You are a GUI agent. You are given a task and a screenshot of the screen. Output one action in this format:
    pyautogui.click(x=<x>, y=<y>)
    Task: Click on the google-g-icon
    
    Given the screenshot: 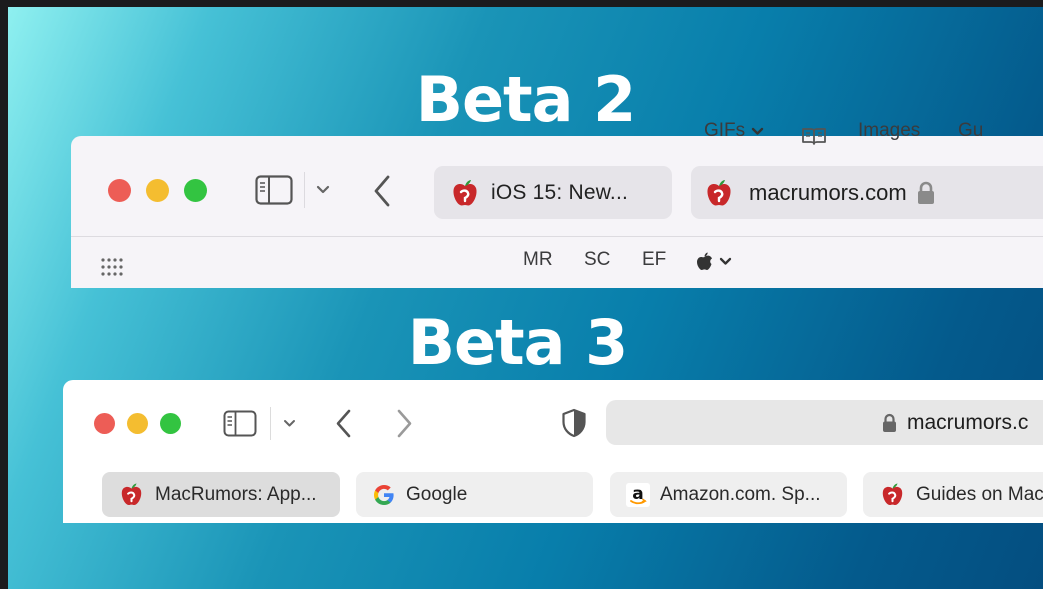 What is the action you would take?
    pyautogui.click(x=384, y=495)
    